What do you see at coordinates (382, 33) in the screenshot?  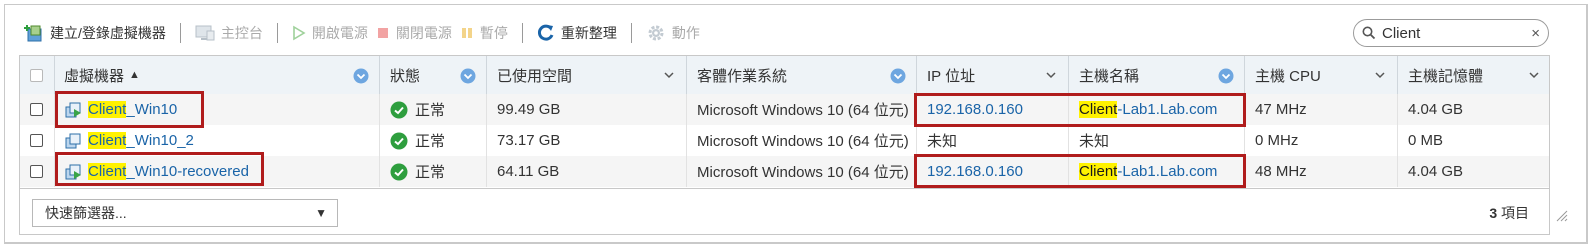 I see `stop-icon` at bounding box center [382, 33].